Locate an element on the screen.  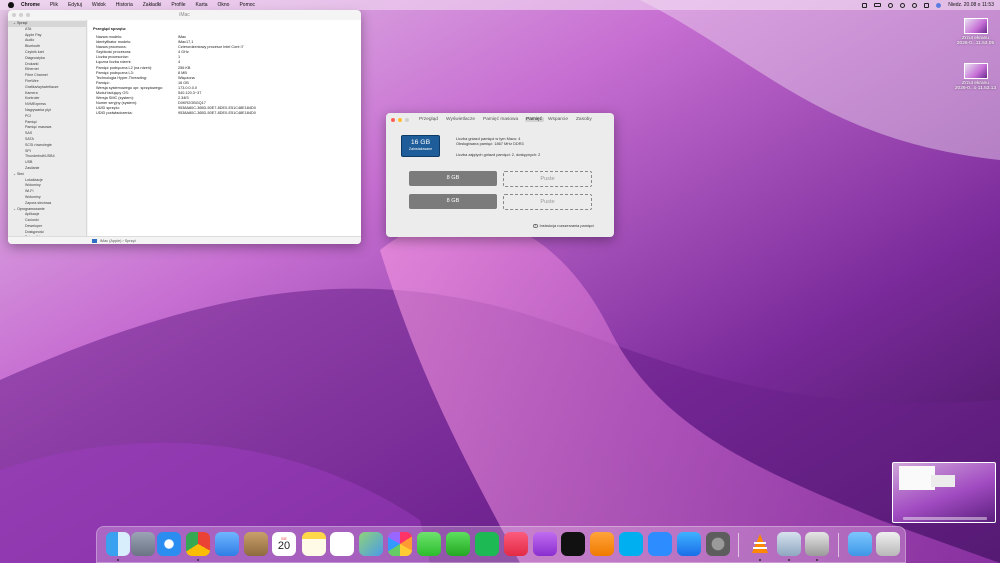
section-title: Przegląd sprzętu: is located at coordinates (110, 28).